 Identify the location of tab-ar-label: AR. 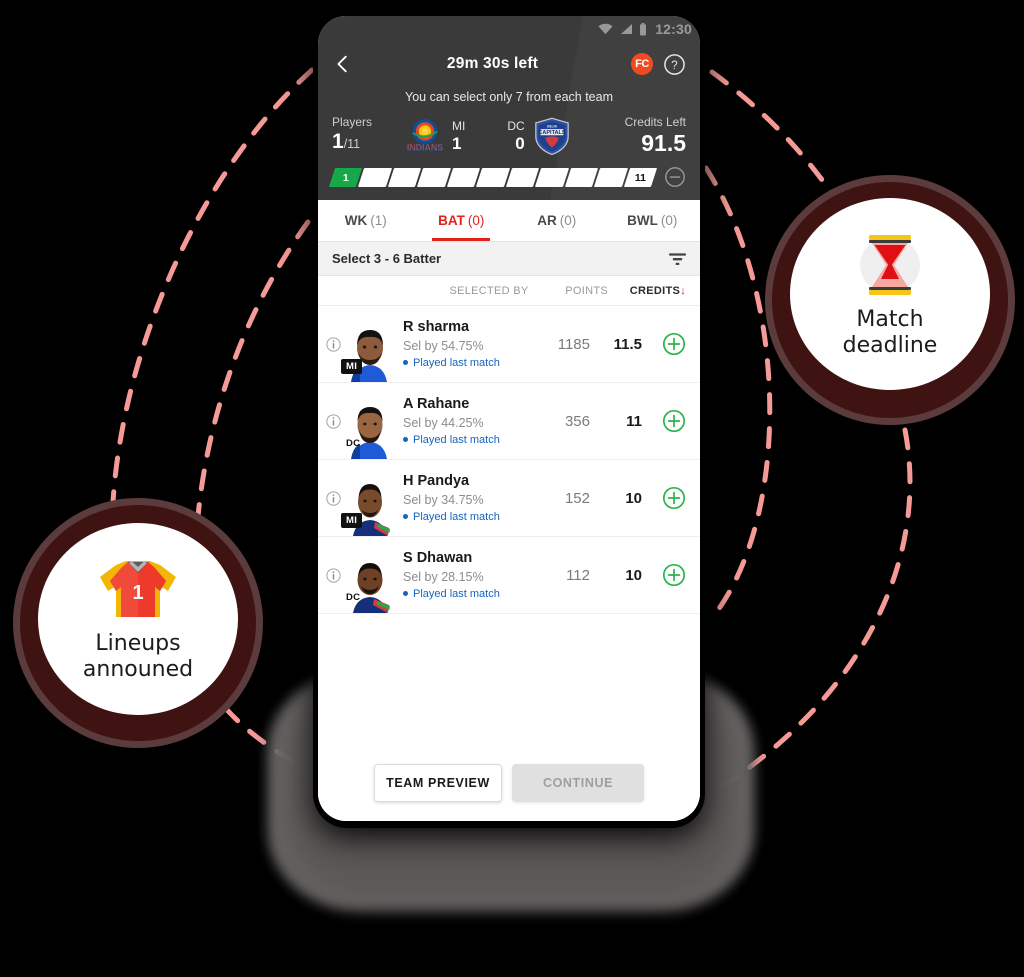
(547, 220).